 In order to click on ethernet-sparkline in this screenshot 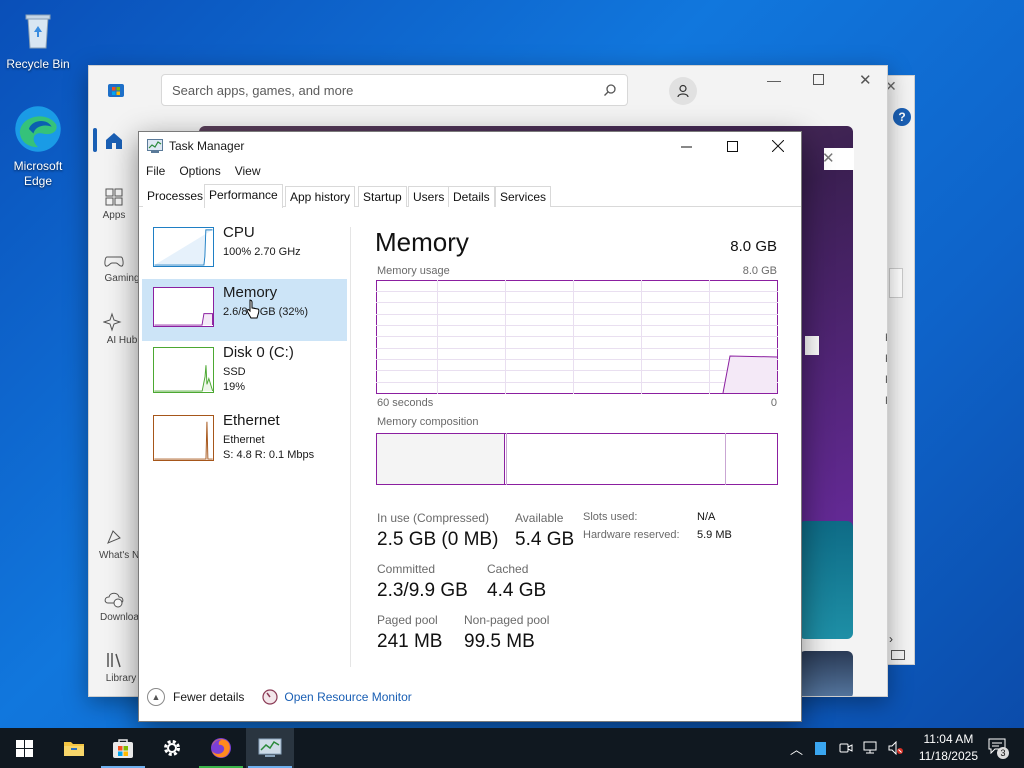, I will do `click(183, 438)`.